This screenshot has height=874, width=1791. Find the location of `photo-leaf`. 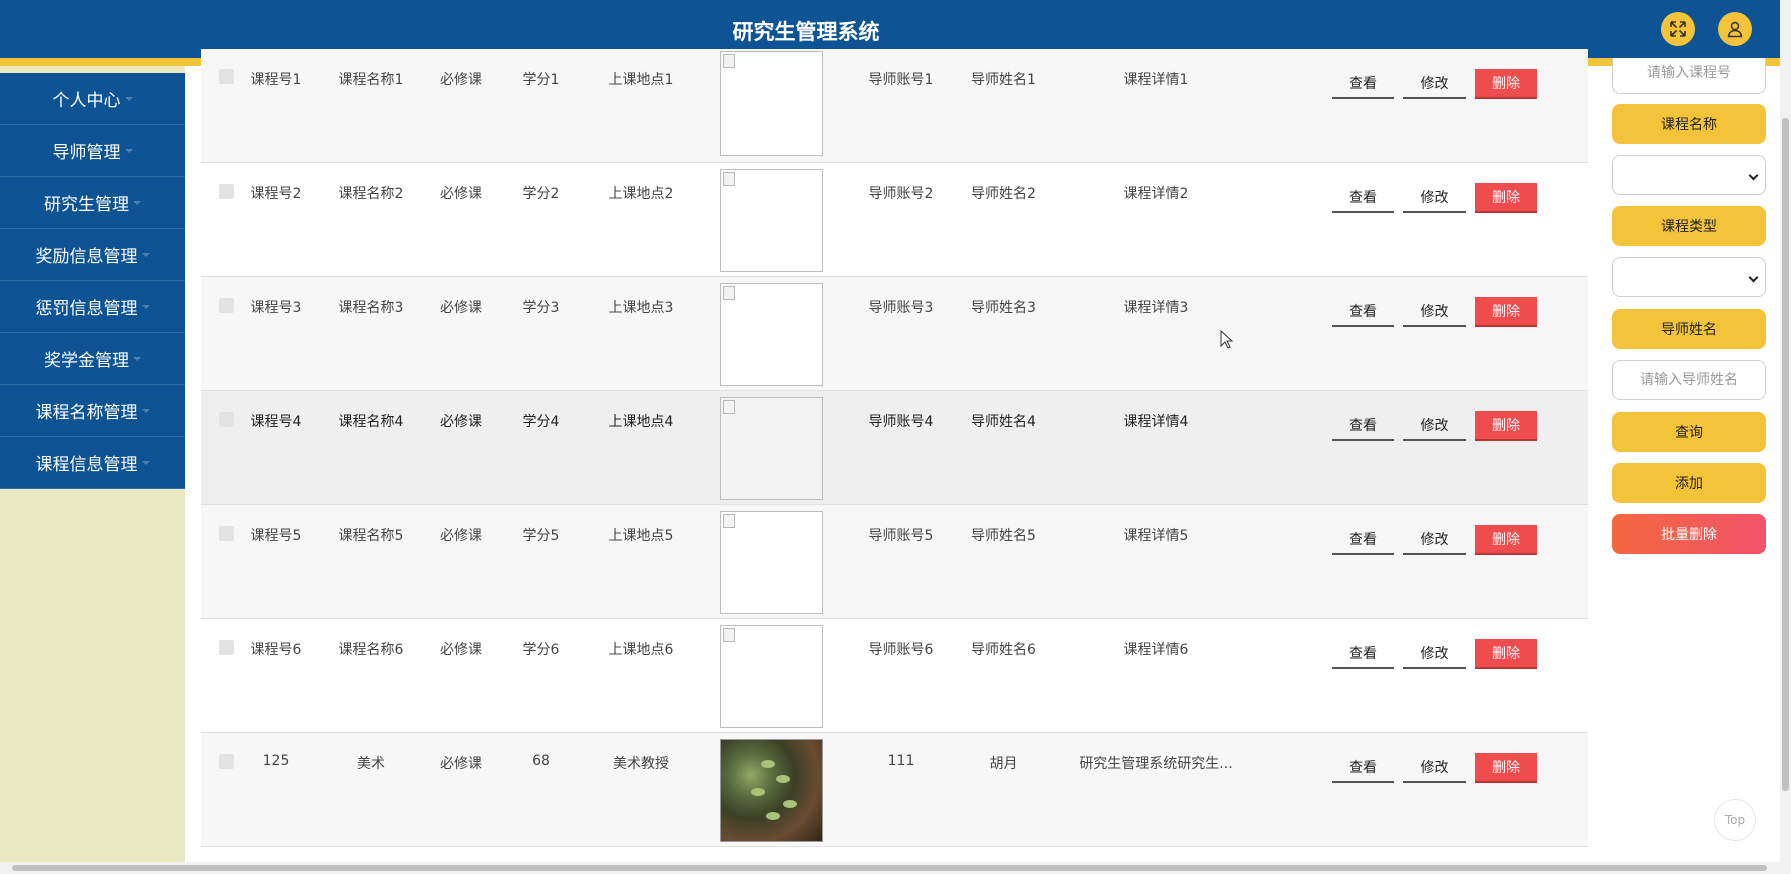

photo-leaf is located at coordinates (758, 792).